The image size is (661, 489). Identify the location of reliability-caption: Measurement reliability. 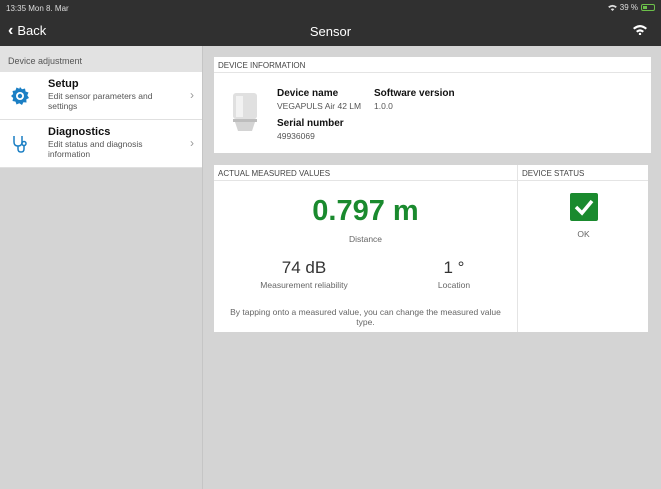
(304, 285).